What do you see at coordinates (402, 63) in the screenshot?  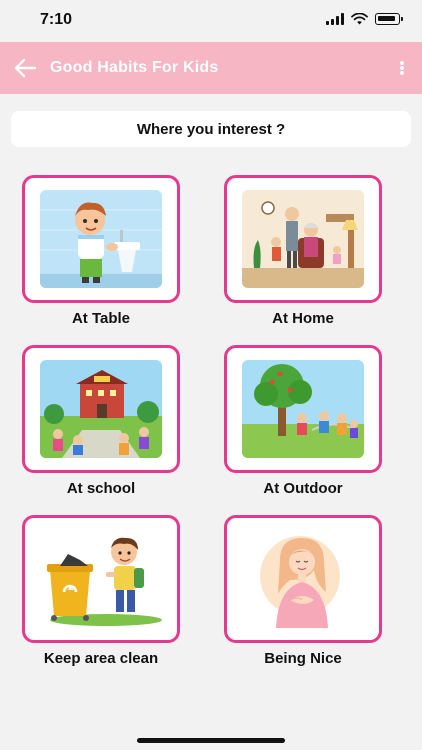 I see `more-vertical-icon` at bounding box center [402, 63].